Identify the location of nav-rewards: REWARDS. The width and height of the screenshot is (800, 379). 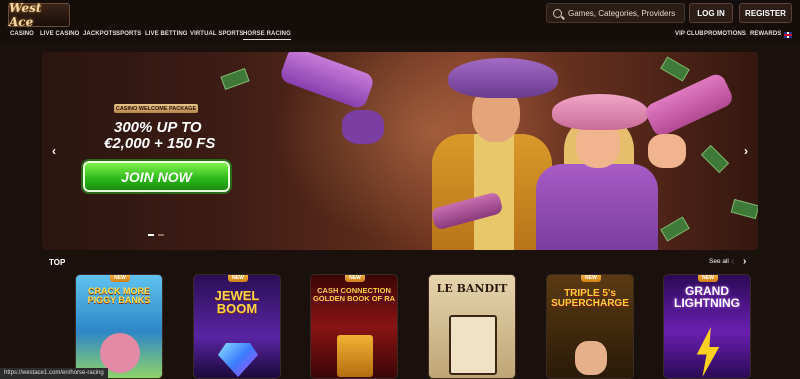
(765, 34).